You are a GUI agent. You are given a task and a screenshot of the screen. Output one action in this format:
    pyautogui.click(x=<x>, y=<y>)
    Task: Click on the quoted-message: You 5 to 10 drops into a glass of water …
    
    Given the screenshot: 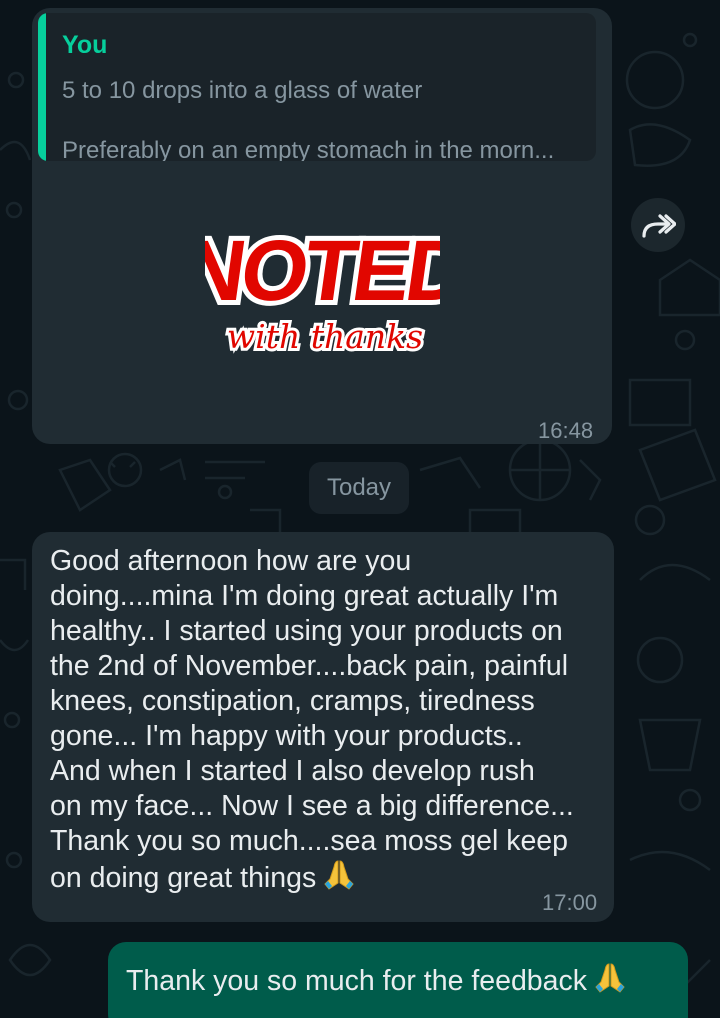 What is the action you would take?
    pyautogui.click(x=317, y=87)
    